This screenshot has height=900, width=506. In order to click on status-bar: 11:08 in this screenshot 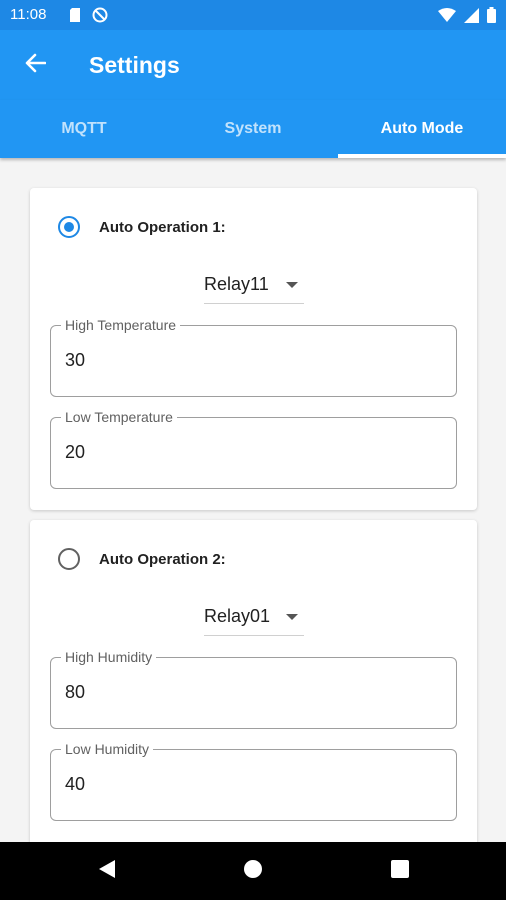, I will do `click(253, 15)`.